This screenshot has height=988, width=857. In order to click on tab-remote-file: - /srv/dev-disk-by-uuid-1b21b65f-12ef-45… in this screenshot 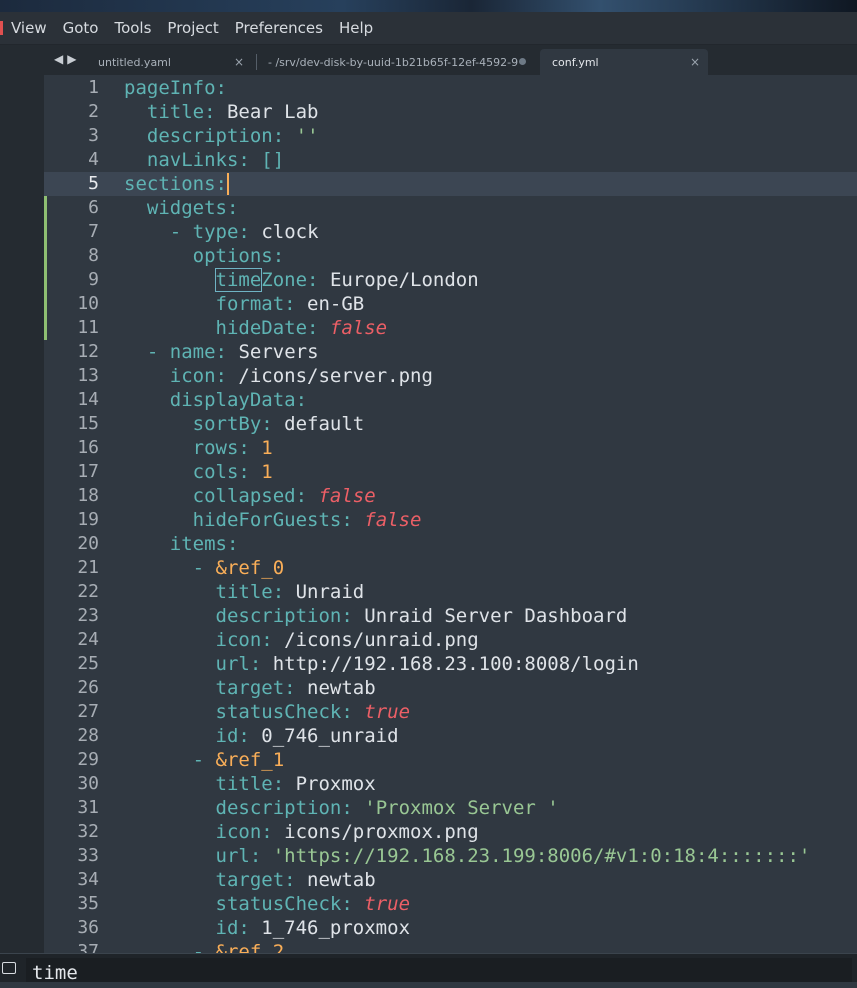, I will do `click(399, 62)`.